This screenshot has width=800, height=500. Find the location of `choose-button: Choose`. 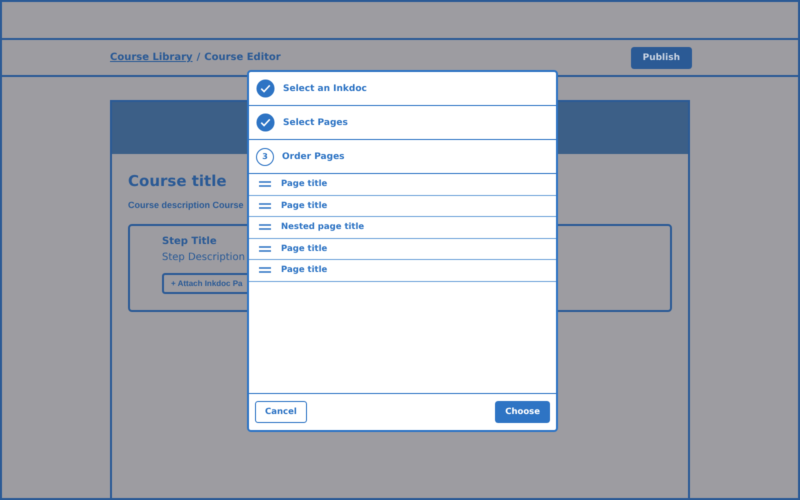

choose-button: Choose is located at coordinates (522, 412).